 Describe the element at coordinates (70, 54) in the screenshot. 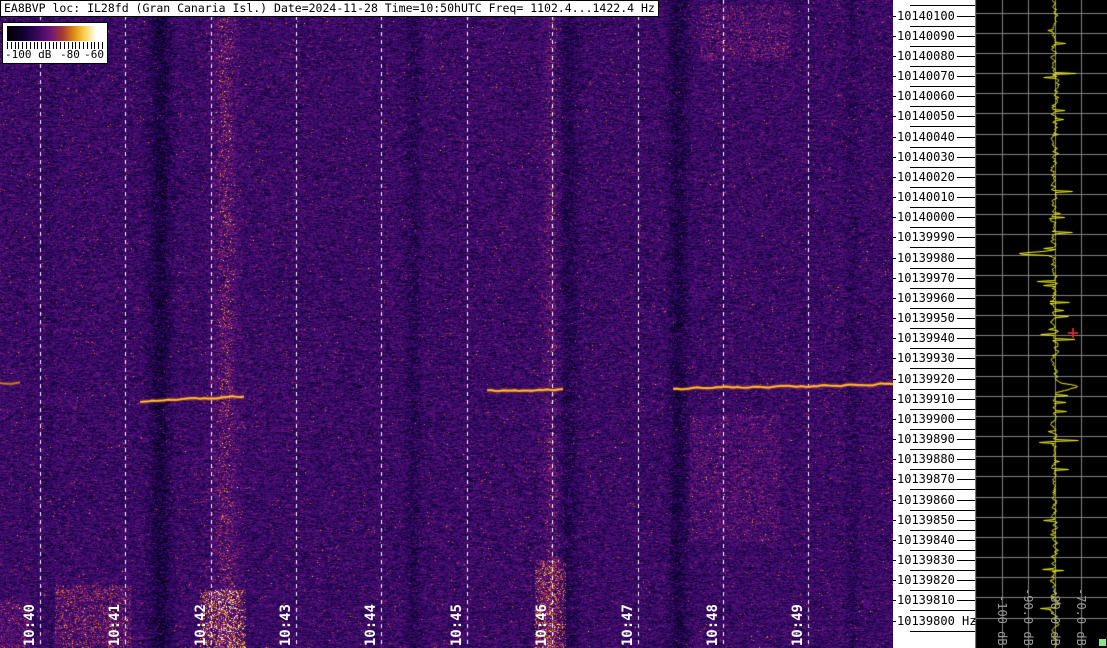

I see `legend-label-mid: -80` at that location.